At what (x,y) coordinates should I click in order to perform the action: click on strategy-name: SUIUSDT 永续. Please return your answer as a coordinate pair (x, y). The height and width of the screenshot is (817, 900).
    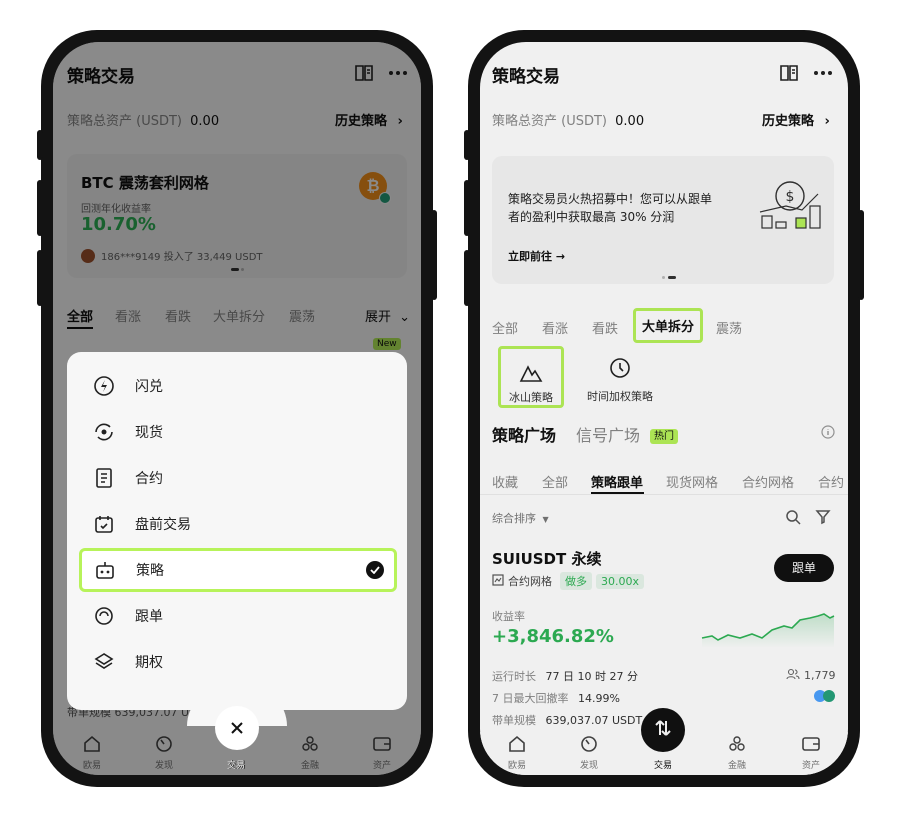
    Looking at the image, I should click on (546, 558).